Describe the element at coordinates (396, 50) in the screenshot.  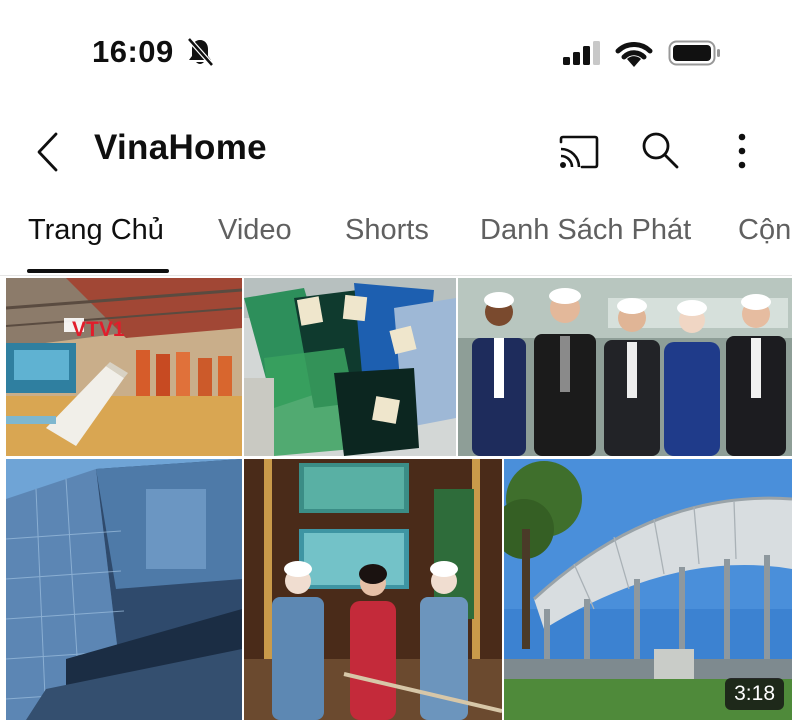
I see `status-bar: 16:09` at that location.